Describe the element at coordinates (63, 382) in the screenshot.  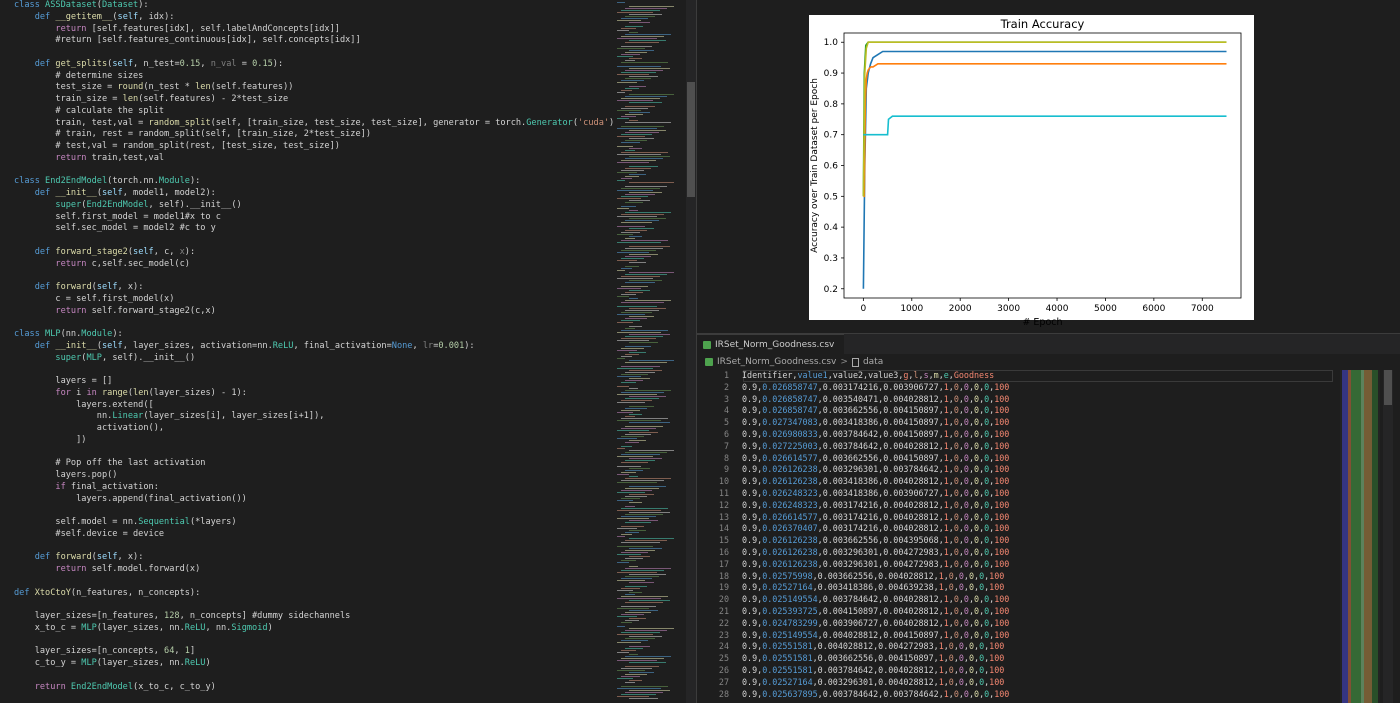
I see `code-line: layers = []` at that location.